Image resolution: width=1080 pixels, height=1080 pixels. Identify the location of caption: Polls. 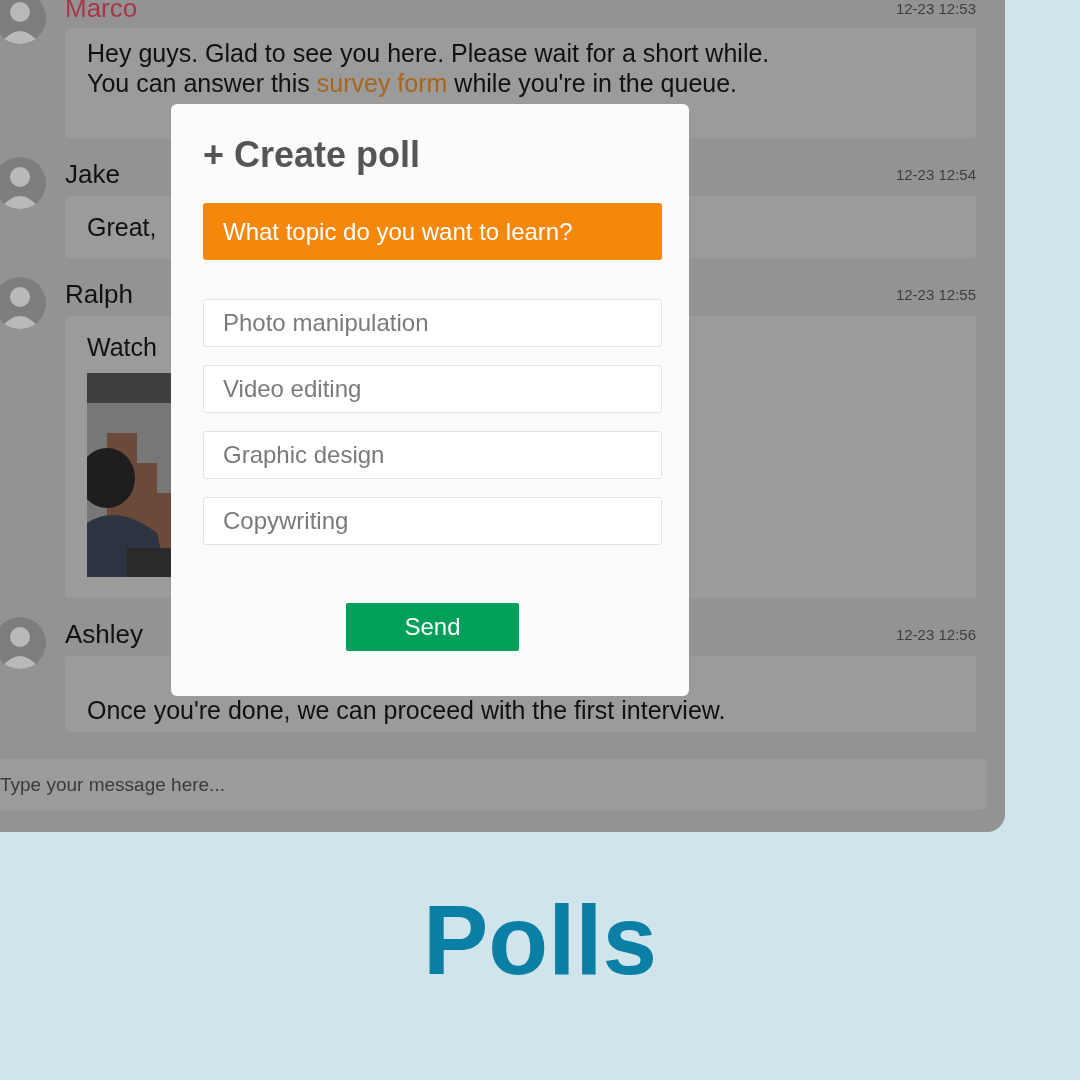
(540, 940).